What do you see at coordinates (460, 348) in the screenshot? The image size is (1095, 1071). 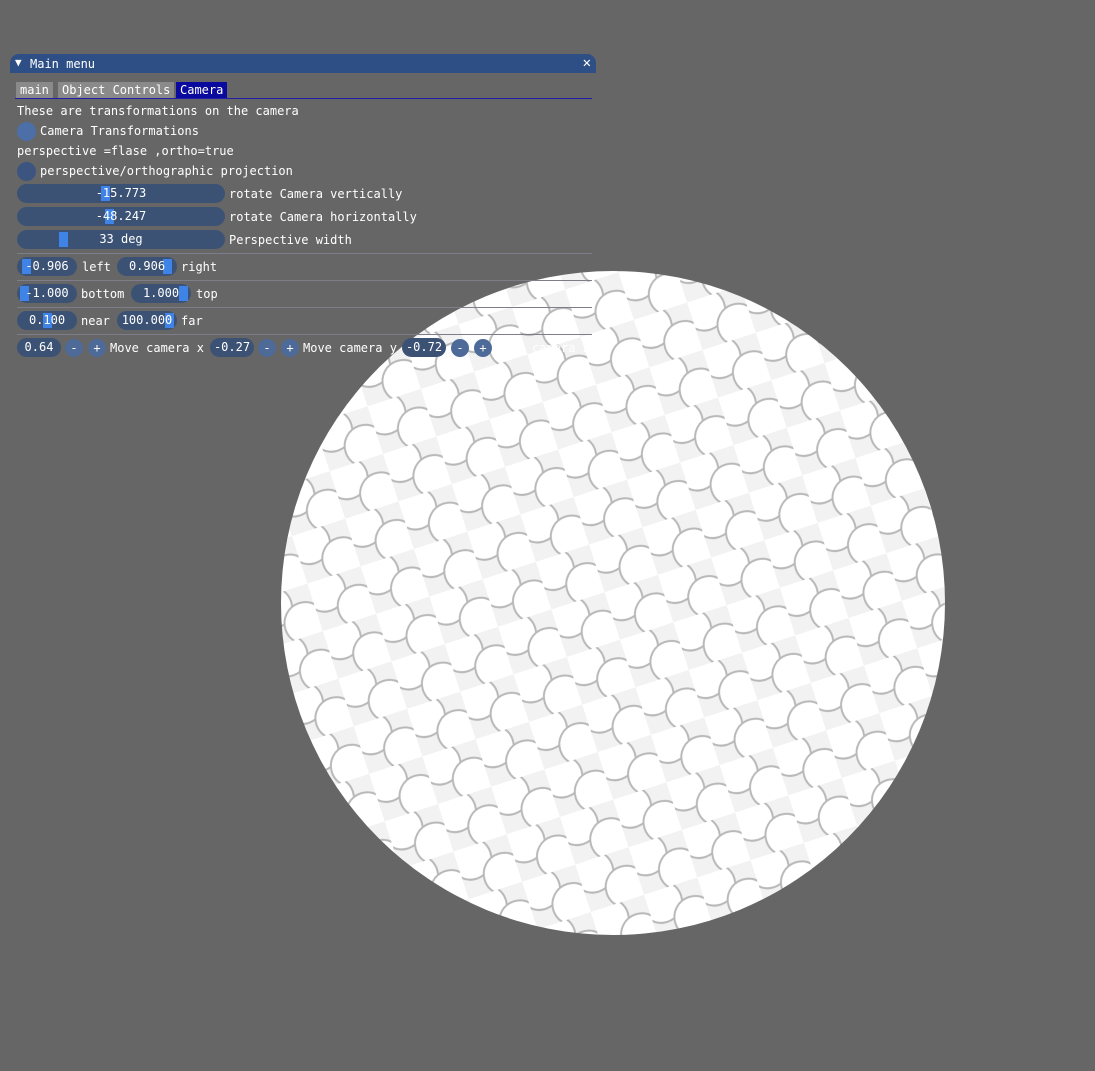 I see `move-z-minus-button: -` at bounding box center [460, 348].